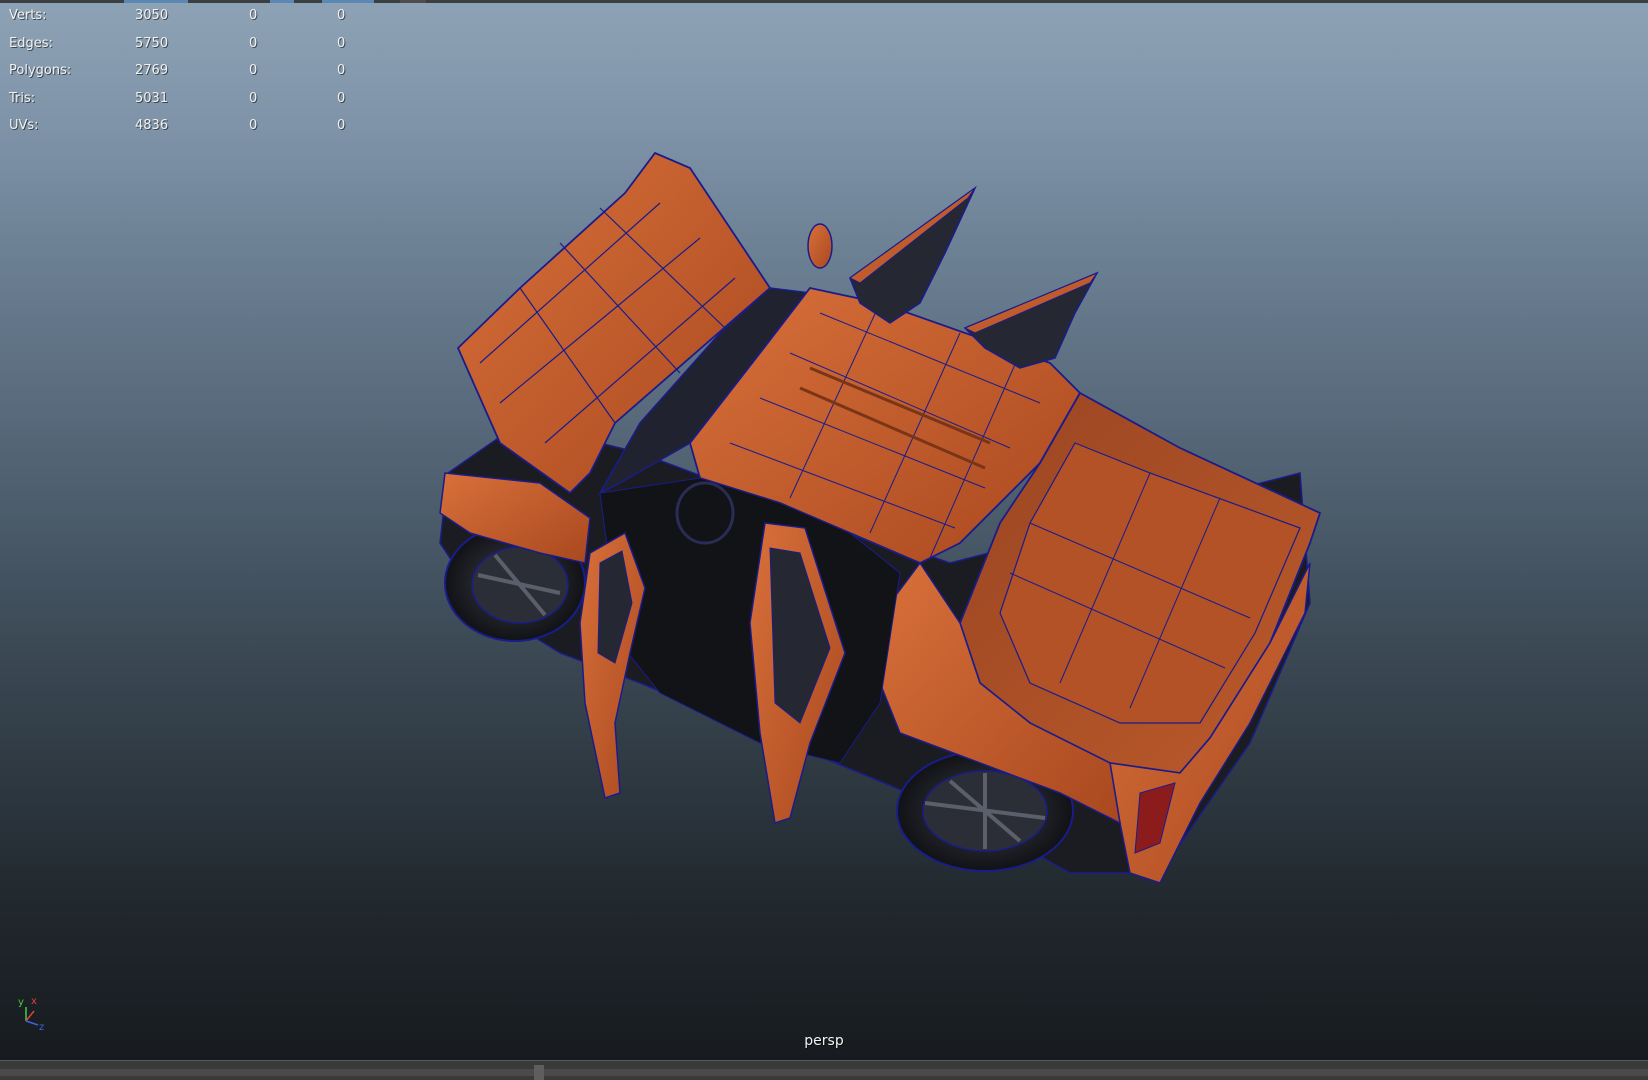 The width and height of the screenshot is (1648, 1080). What do you see at coordinates (152, 43) in the screenshot?
I see `hud-total: 5750` at bounding box center [152, 43].